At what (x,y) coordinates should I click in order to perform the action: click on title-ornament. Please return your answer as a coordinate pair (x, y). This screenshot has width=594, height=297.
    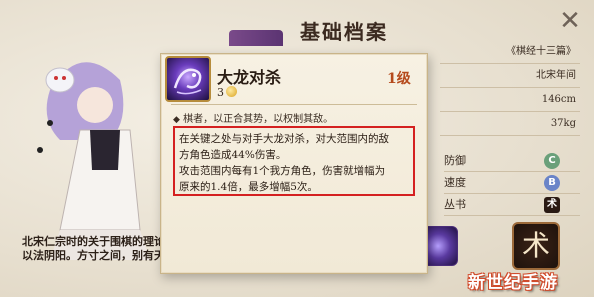
    Looking at the image, I should click on (256, 38).